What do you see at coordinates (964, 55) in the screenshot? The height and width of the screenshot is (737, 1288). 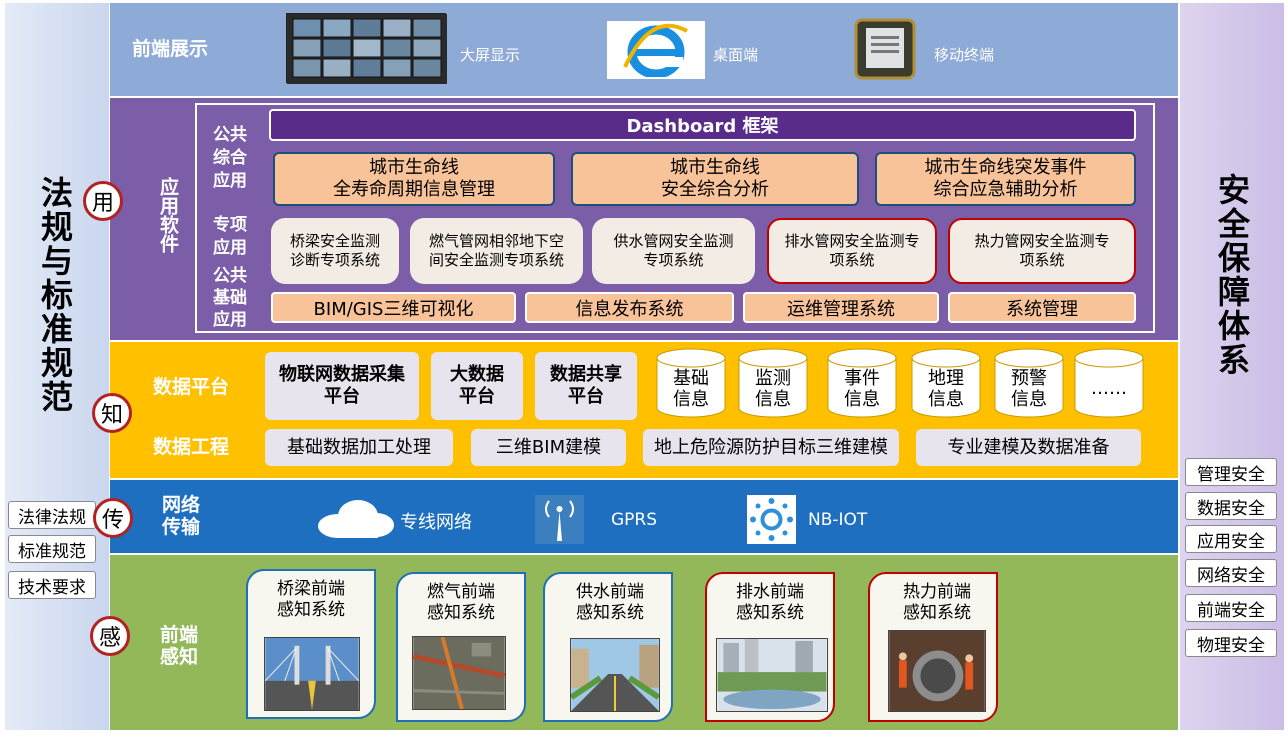 I see `mobile-label: 移动终端` at bounding box center [964, 55].